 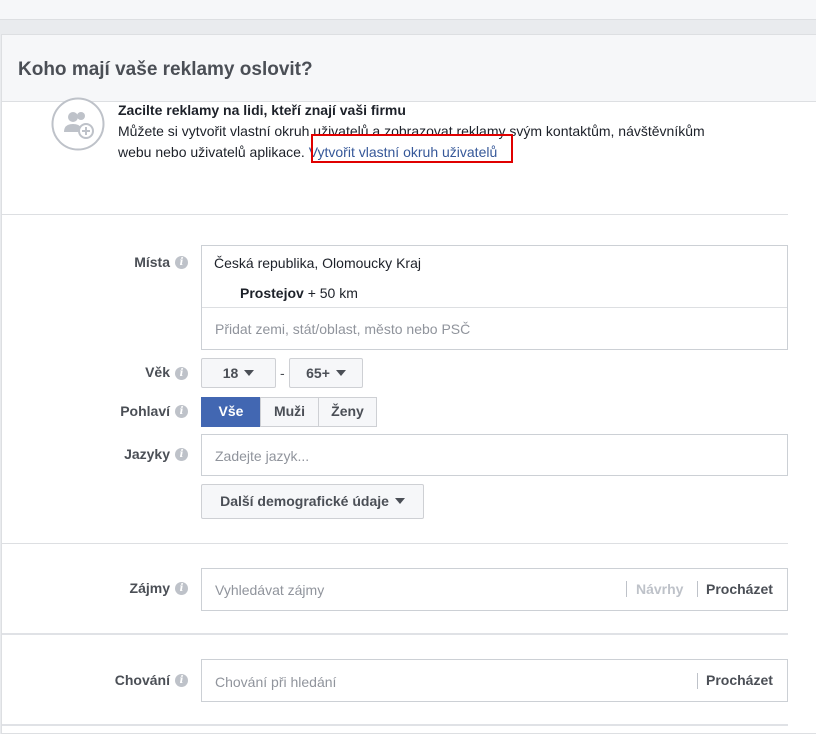 What do you see at coordinates (181, 680) in the screenshot?
I see `behaviors-info-icon: i` at bounding box center [181, 680].